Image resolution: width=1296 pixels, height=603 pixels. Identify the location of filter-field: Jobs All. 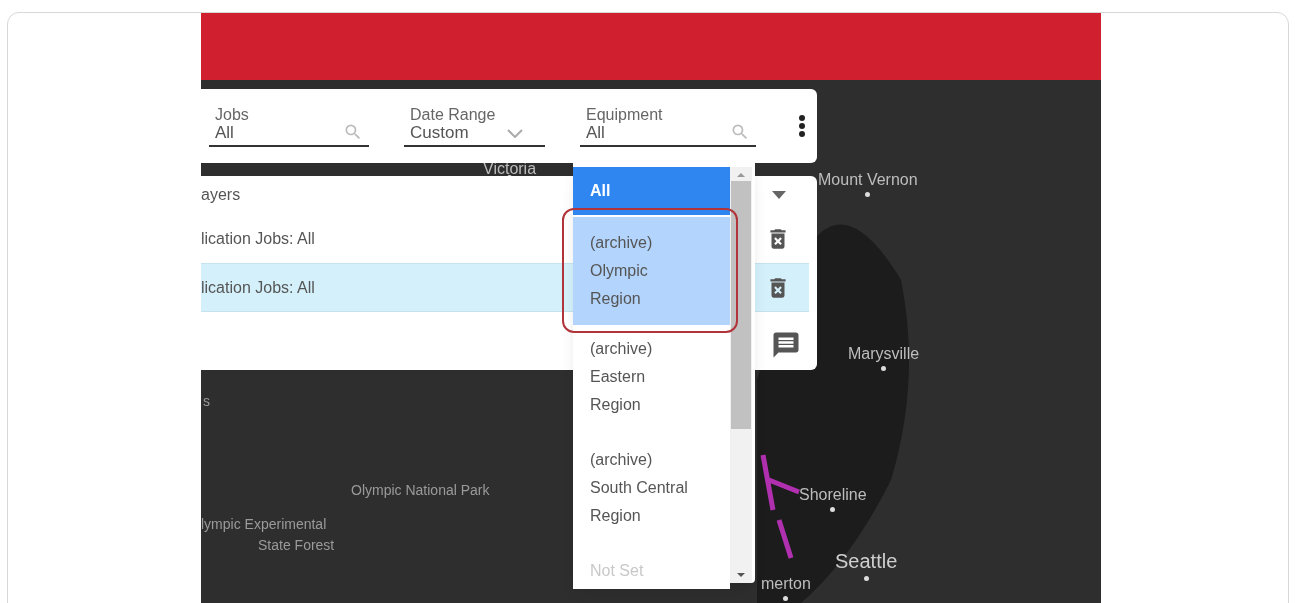
(289, 126).